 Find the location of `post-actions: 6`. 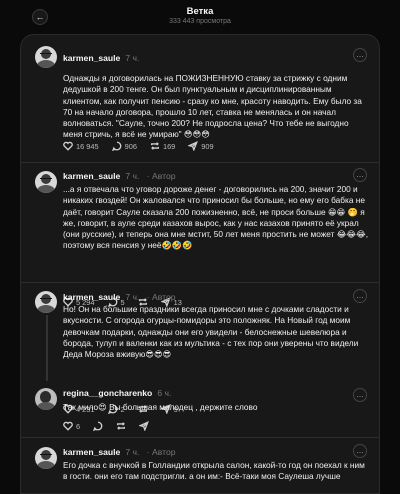

post-actions: 6 is located at coordinates (106, 426).